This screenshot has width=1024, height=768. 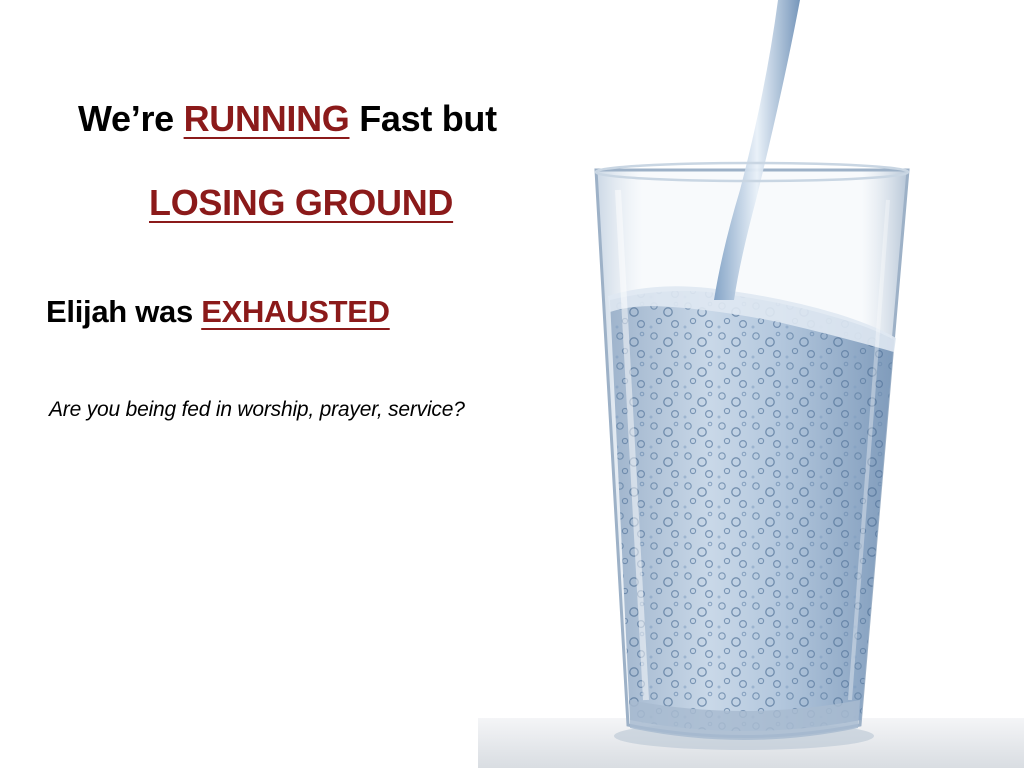 I want to click on headline-suffix: Fast but, so click(x=423, y=118).